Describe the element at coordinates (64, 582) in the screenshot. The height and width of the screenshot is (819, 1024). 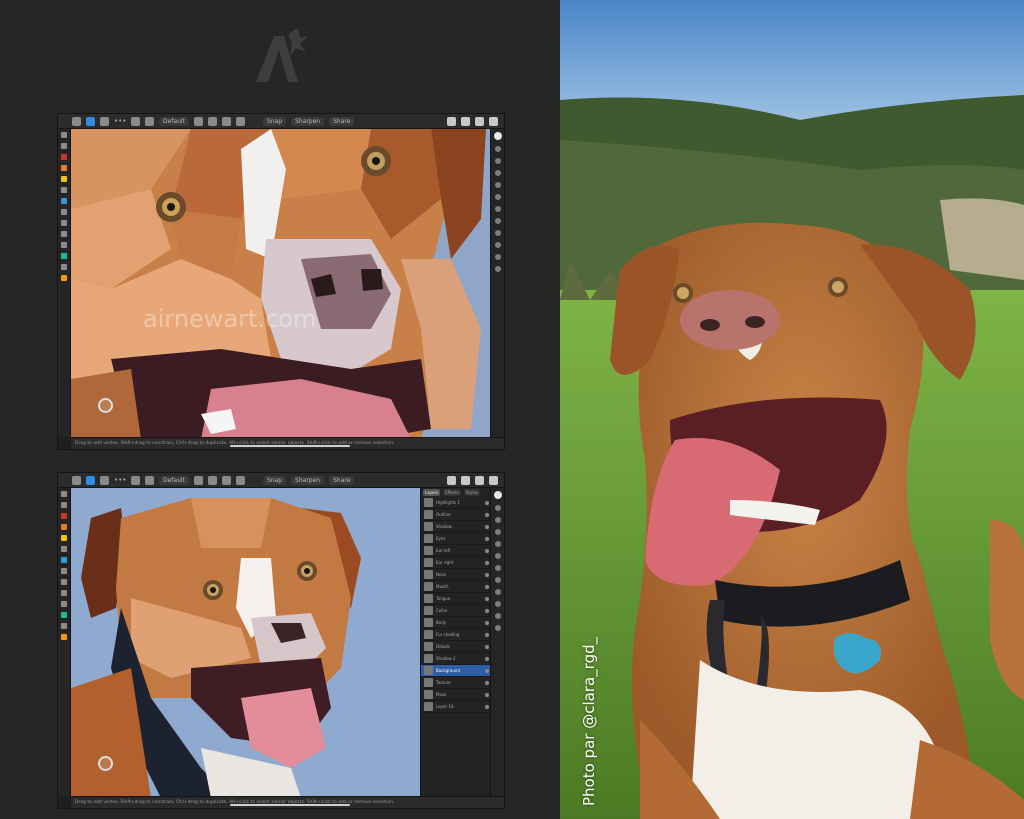
I see `text-tool-icon` at that location.